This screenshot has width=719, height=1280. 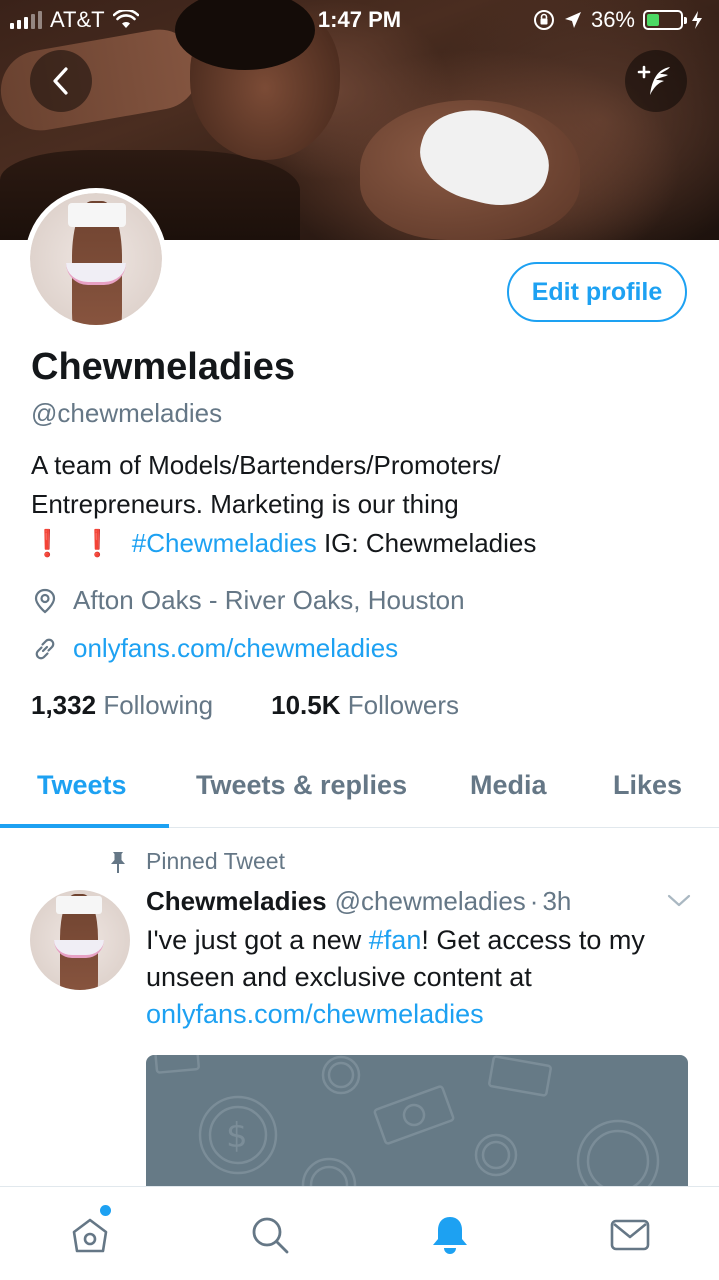 I want to click on follow-counts: 1,332 Following 10.5K Followers, so click(x=245, y=705).